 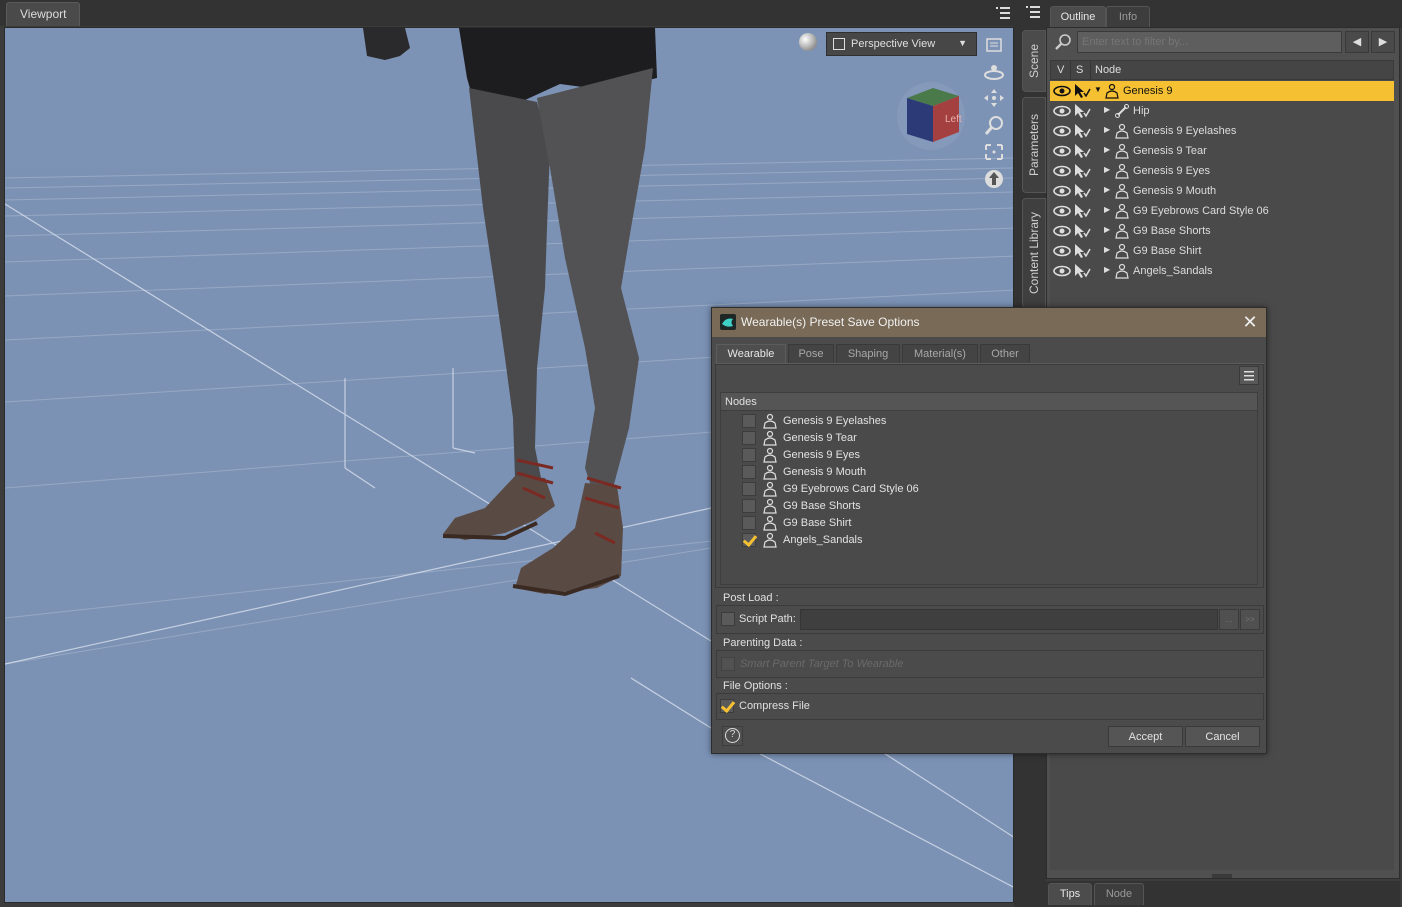 I want to click on chevron-down-icon: ▼, so click(x=1098, y=89).